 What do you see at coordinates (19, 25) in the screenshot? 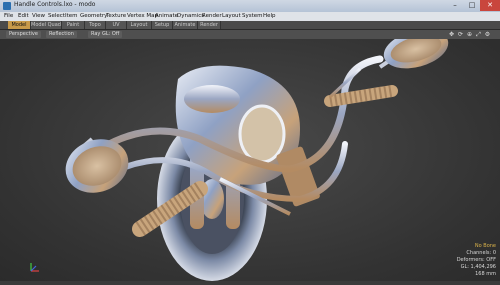
I see `tab-model: Model` at bounding box center [19, 25].